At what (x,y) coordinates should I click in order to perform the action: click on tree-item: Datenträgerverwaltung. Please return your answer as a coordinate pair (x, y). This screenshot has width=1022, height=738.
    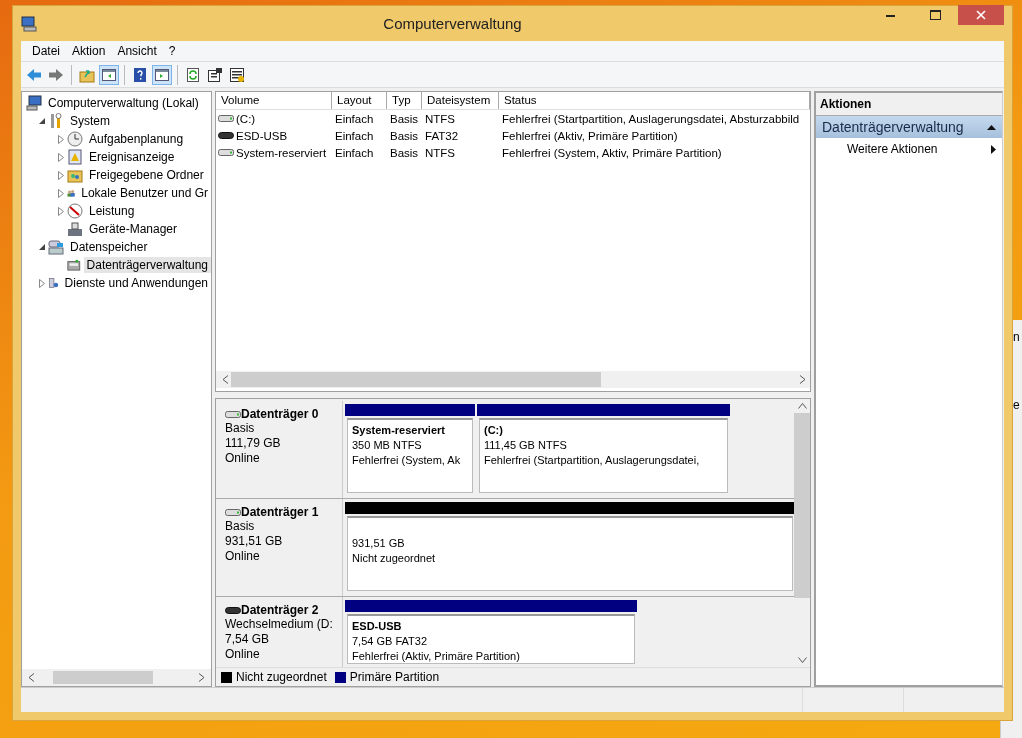
    Looking at the image, I should click on (147, 265).